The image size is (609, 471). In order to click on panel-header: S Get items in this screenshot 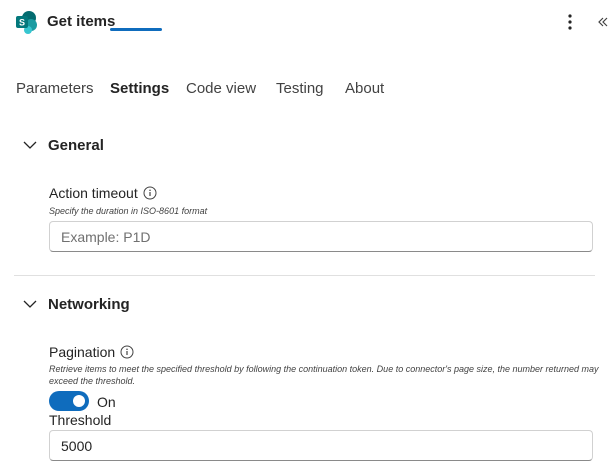, I will do `click(304, 22)`.